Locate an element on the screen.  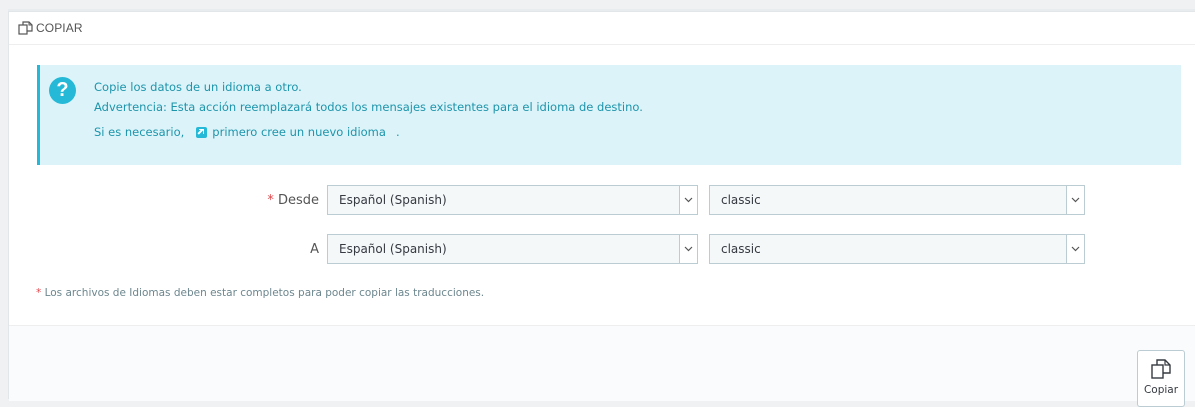
from-theme-value: classic is located at coordinates (741, 200).